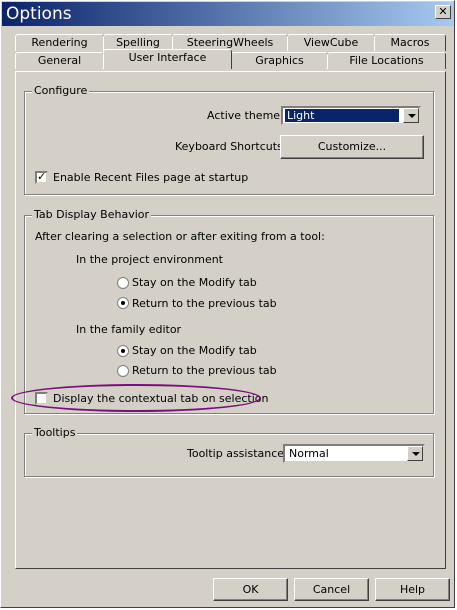 Image resolution: width=457 pixels, height=610 pixels. What do you see at coordinates (410, 42) in the screenshot?
I see `tab-macros: Macros` at bounding box center [410, 42].